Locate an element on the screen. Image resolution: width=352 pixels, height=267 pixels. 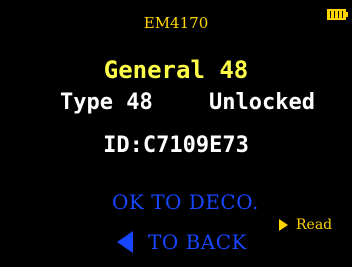
read-button: Read is located at coordinates (305, 225).